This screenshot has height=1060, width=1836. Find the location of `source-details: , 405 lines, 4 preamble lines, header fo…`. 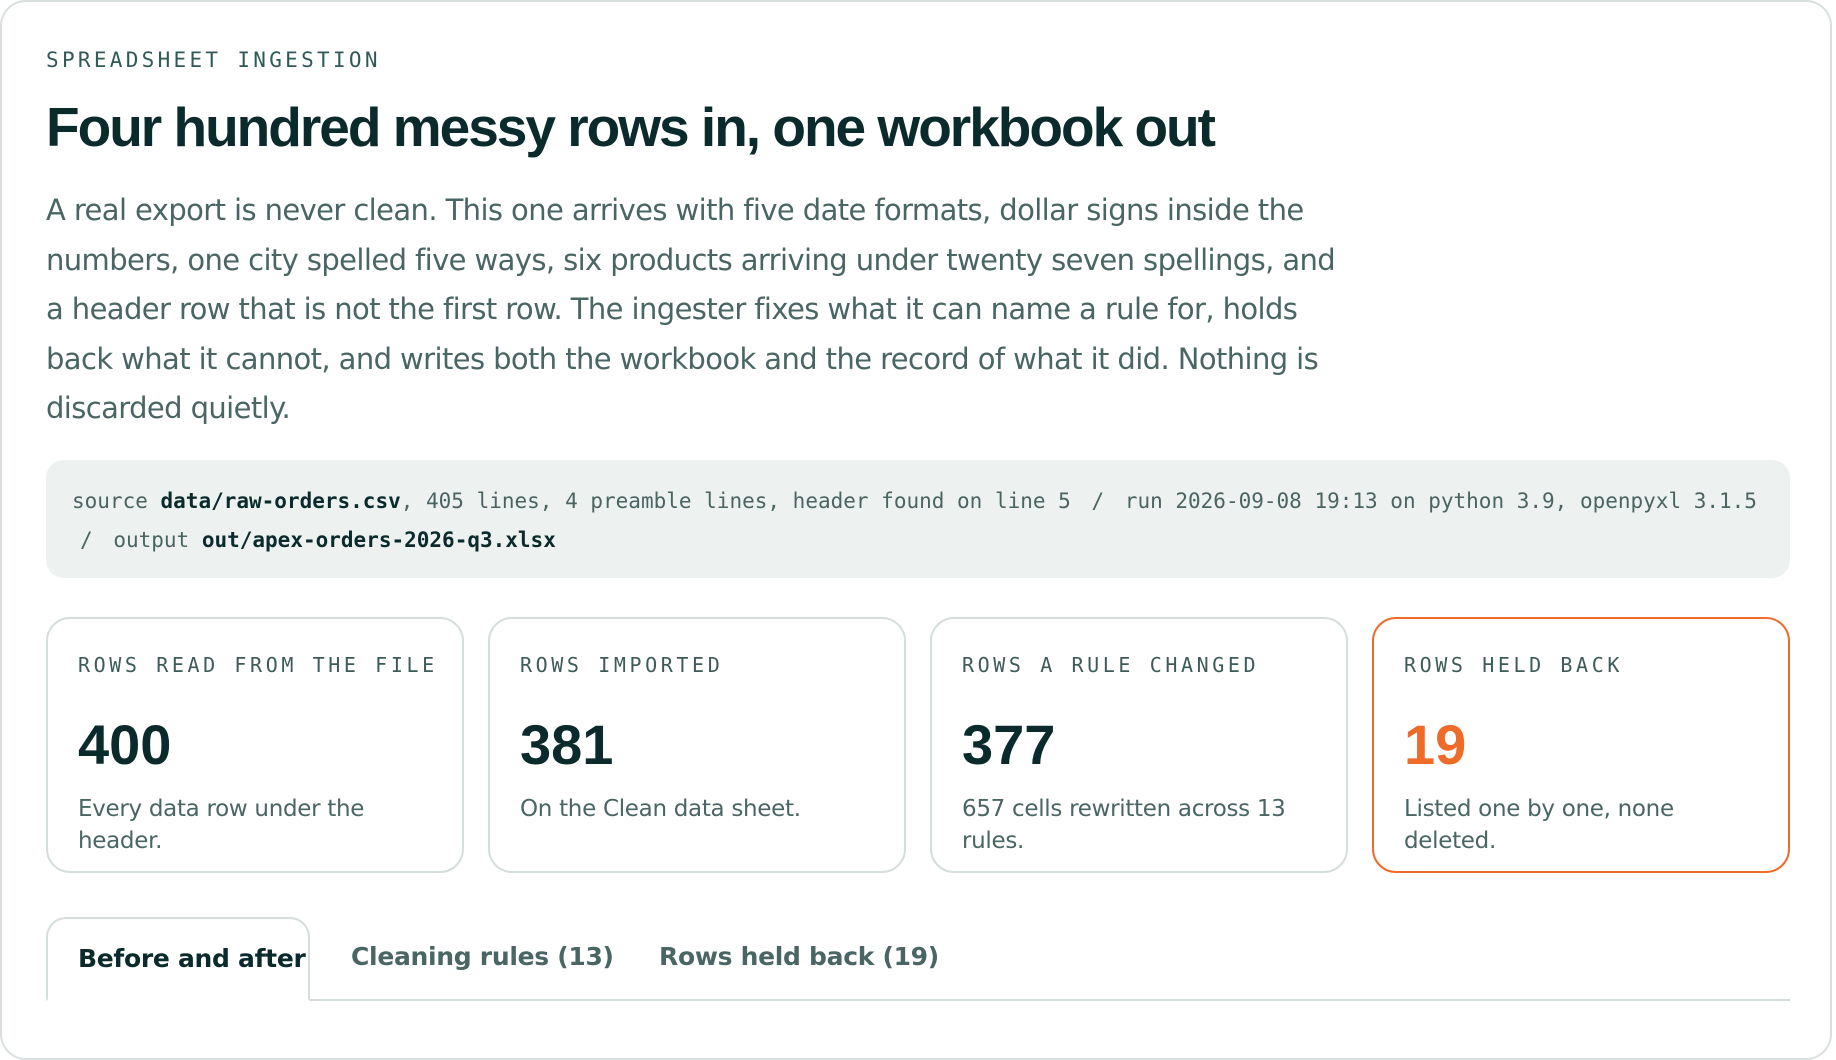

source-details: , 405 lines, 4 preamble lines, header fo… is located at coordinates (735, 501).